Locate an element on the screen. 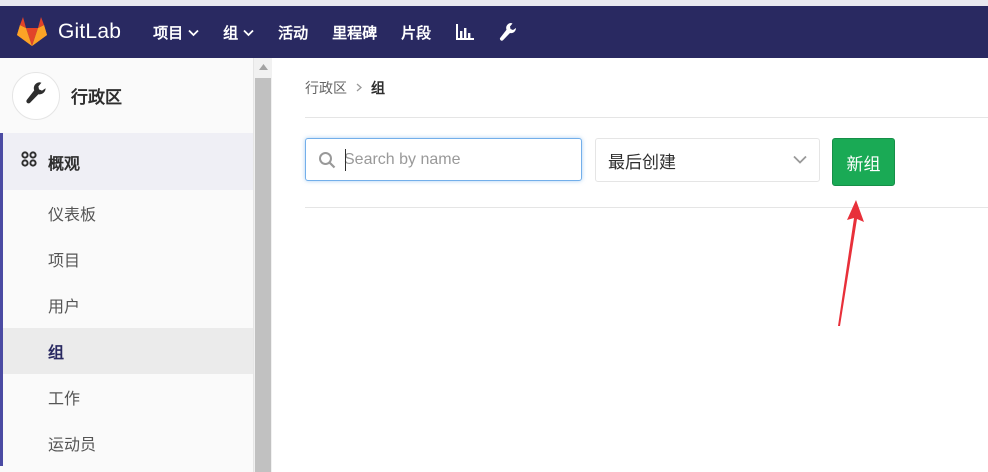  nav-snippets: 片段 is located at coordinates (416, 32).